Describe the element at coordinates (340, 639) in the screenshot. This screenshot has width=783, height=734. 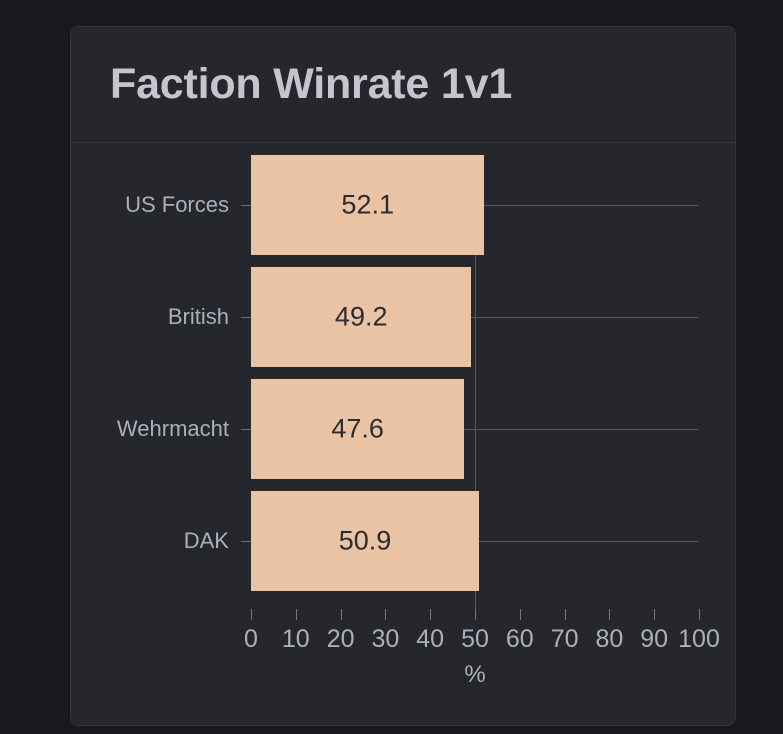
I see `x-axis-label: 20` at that location.